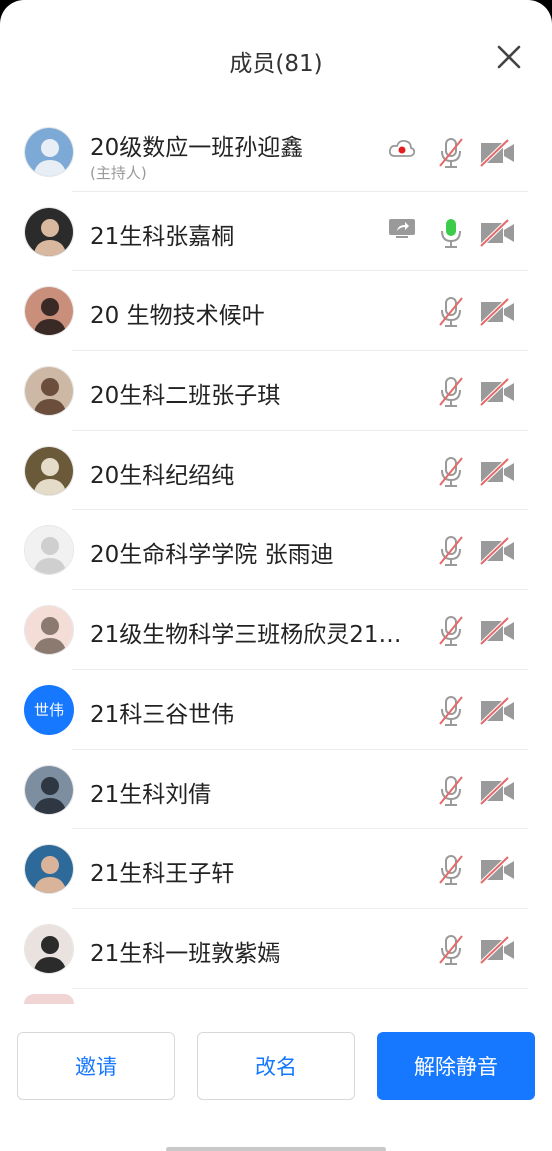  What do you see at coordinates (162, 236) in the screenshot?
I see `member-name: 21生科张嘉桐` at bounding box center [162, 236].